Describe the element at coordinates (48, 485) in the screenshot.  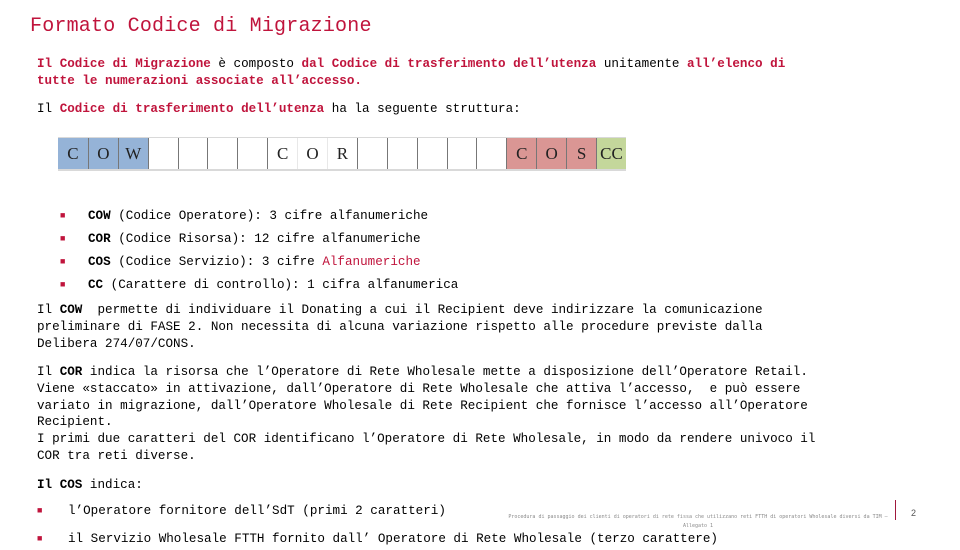
I see `cos-heading-pre: Il` at that location.